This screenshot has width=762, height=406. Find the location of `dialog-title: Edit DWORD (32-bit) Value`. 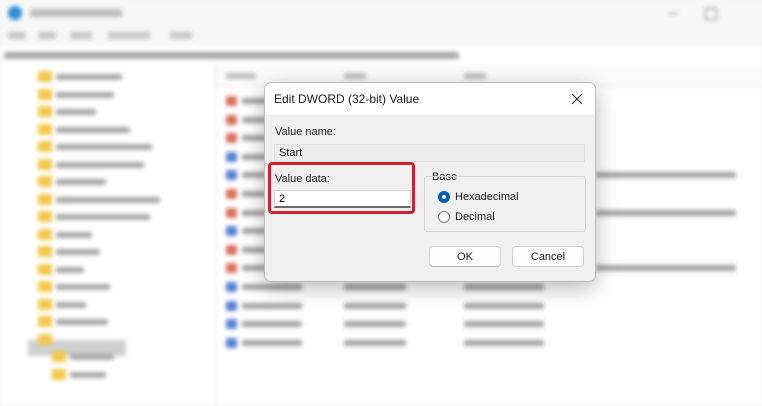

dialog-title: Edit DWORD (32-bit) Value is located at coordinates (347, 99).